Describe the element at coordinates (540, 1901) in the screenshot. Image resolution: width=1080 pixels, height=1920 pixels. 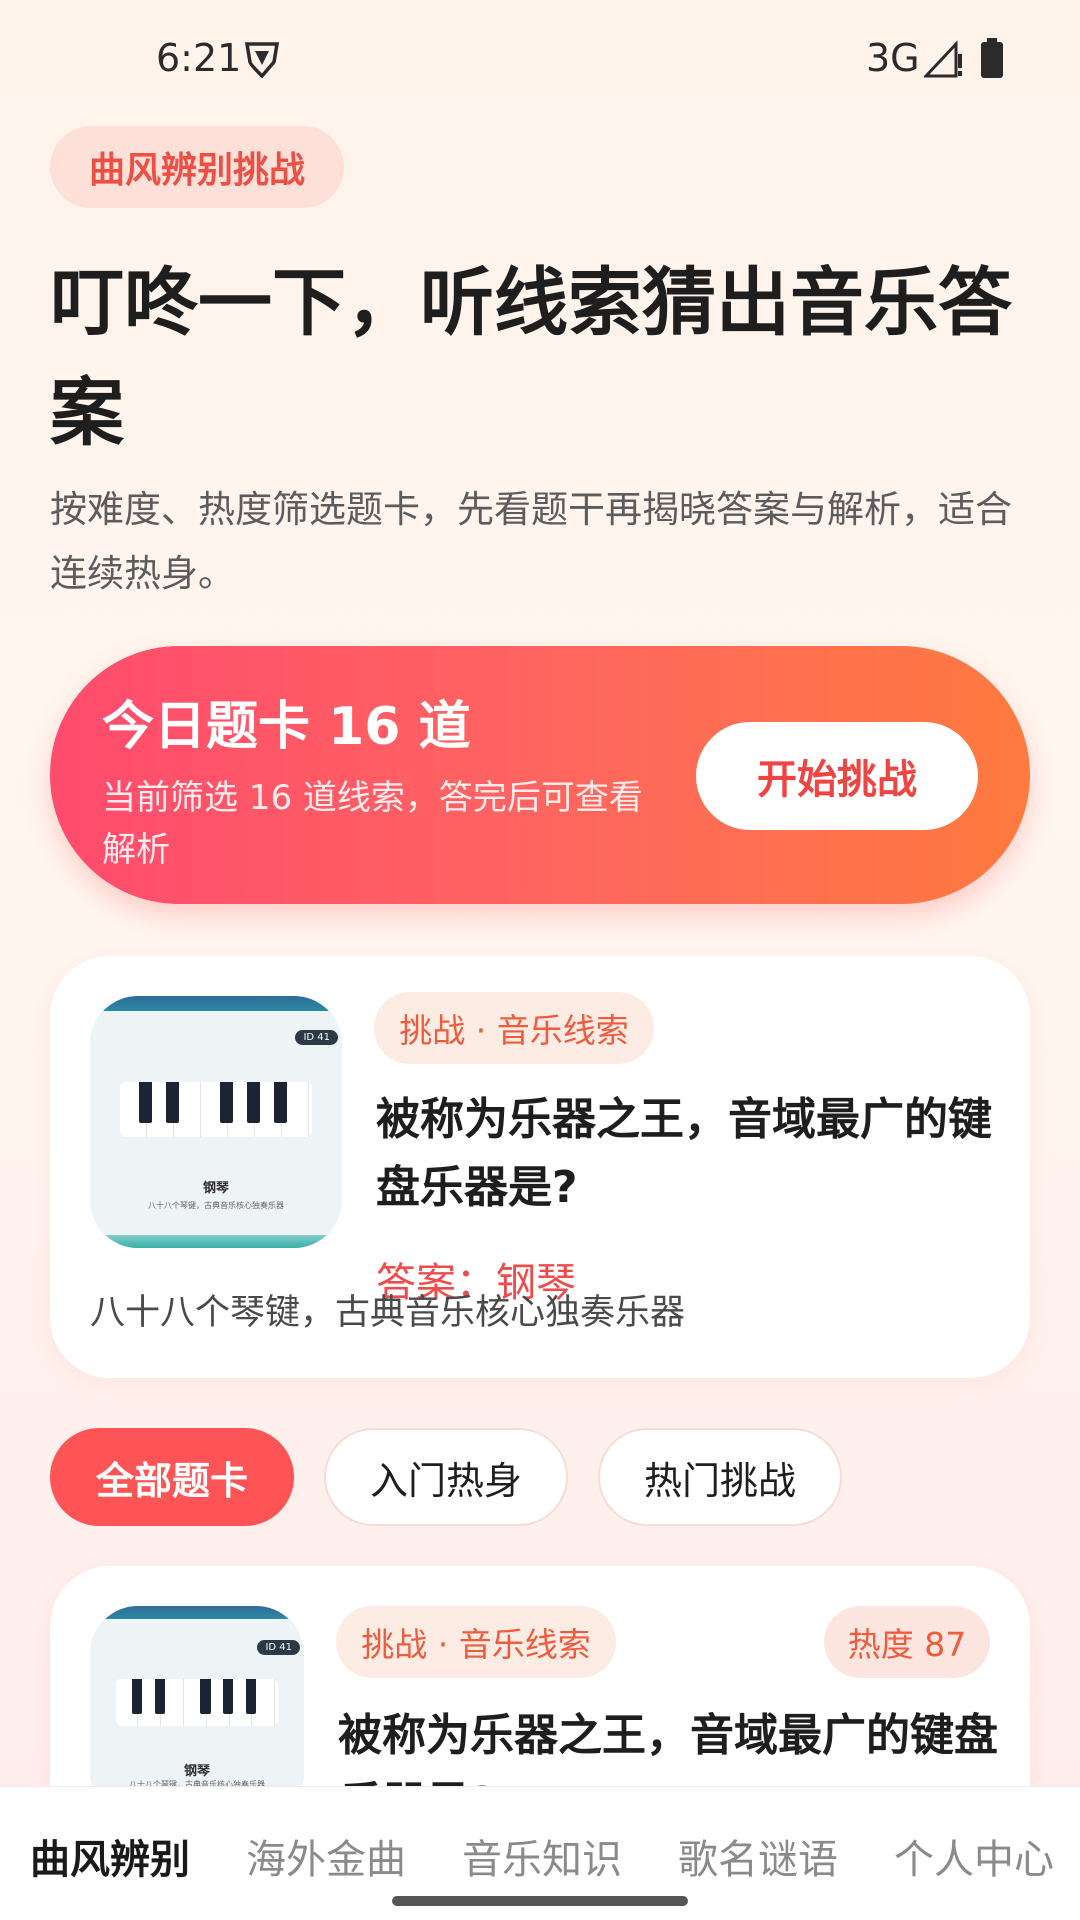
I see `home-indicator` at that location.